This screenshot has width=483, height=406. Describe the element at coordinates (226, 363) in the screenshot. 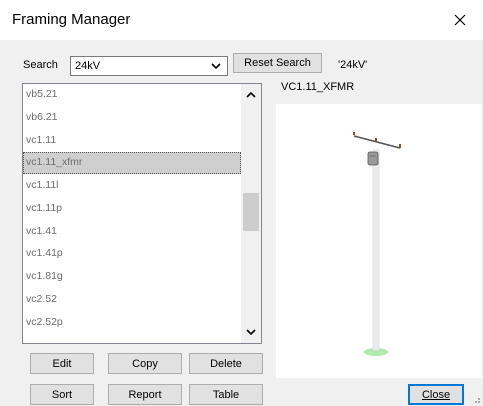

I see `delete-button: Delete` at that location.